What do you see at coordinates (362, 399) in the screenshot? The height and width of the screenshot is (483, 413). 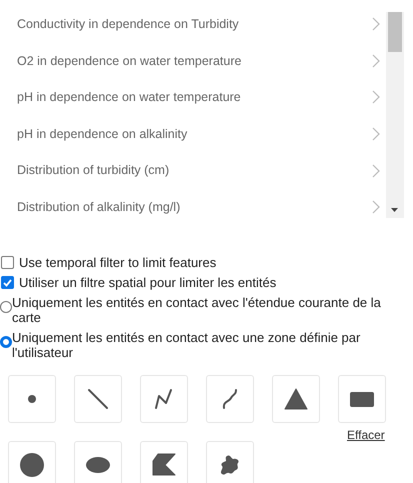 I see `rectangle-tool-button` at bounding box center [362, 399].